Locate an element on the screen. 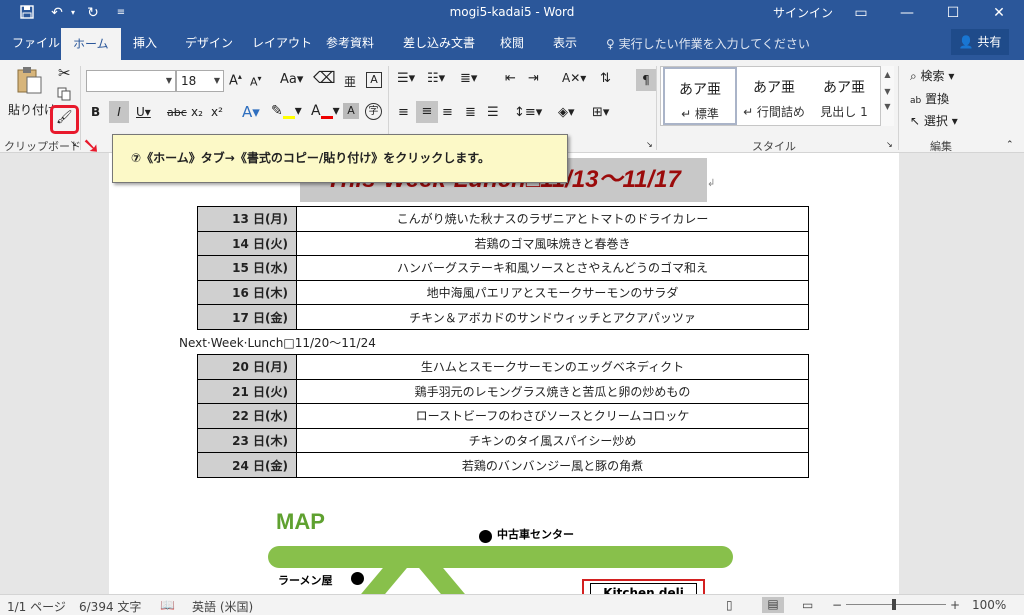 The height and width of the screenshot is (615, 1024). day-cell: 16 日(木) is located at coordinates (247, 292).